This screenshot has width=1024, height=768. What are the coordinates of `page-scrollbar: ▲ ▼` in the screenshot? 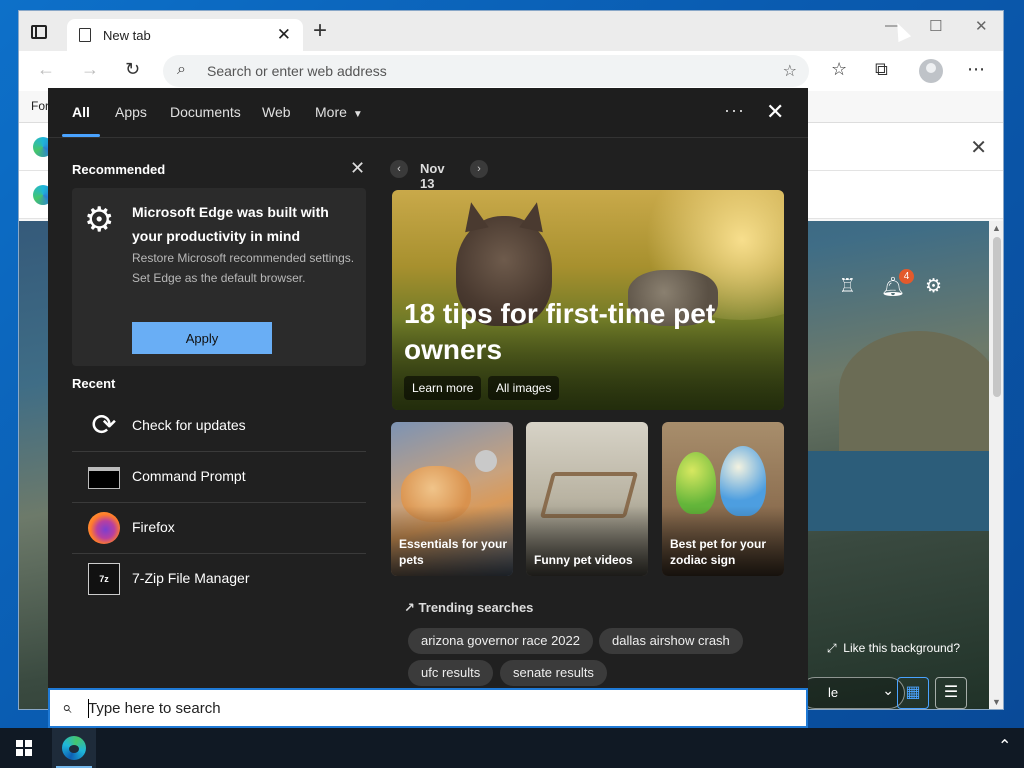 It's located at (996, 465).